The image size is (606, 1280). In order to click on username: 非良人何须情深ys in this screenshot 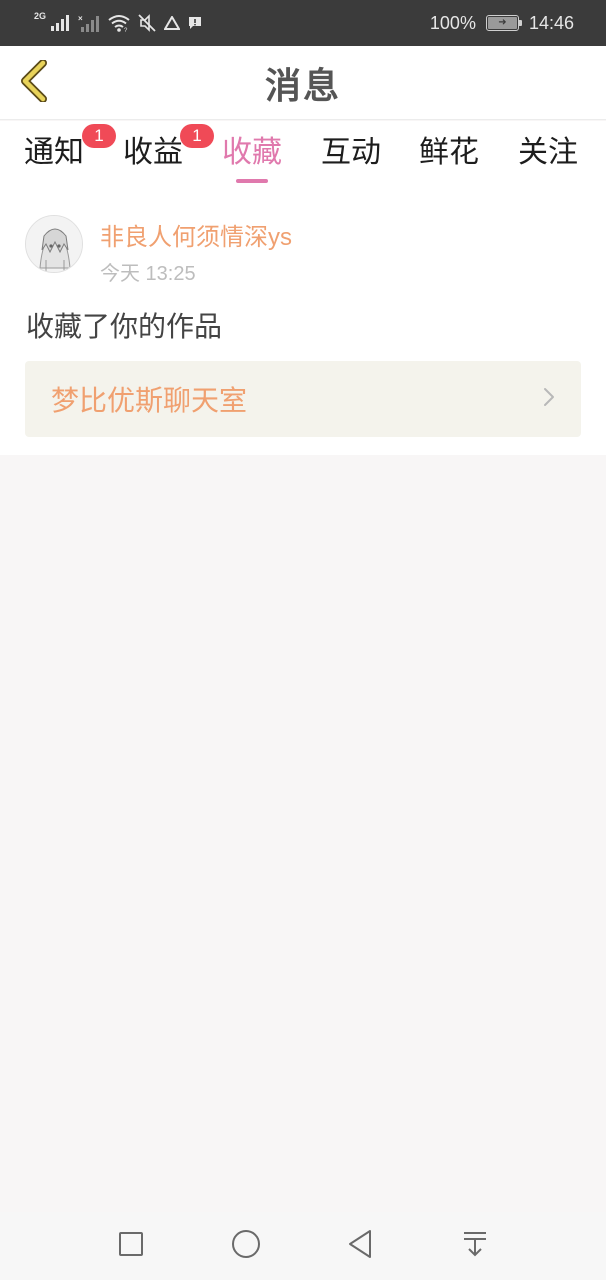, I will do `click(196, 234)`.